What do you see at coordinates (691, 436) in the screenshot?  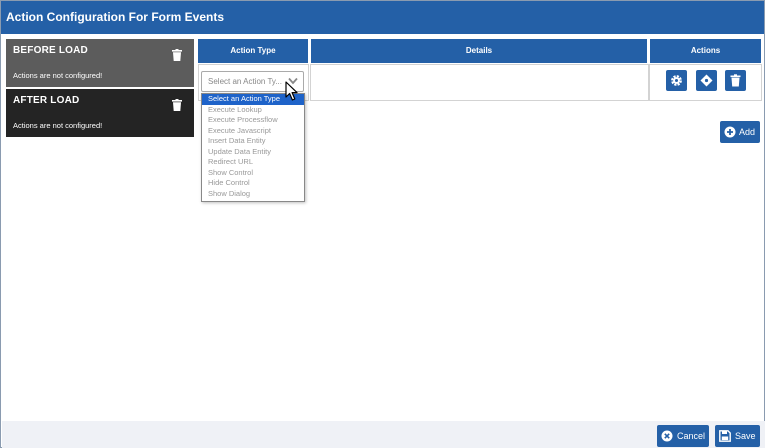 I see `cancel-button-label: Cancel` at bounding box center [691, 436].